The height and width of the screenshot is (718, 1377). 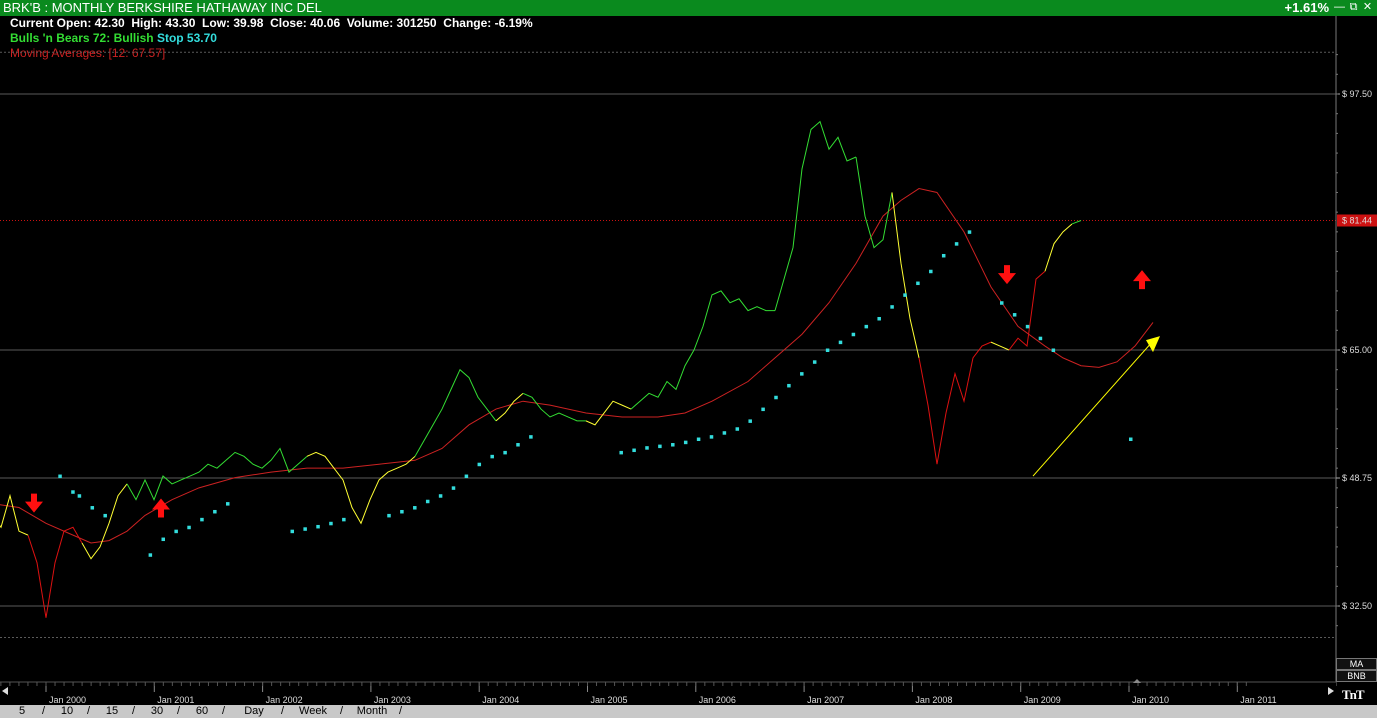 What do you see at coordinates (1353, 7) in the screenshot?
I see `restore-icon: ⧉` at bounding box center [1353, 7].